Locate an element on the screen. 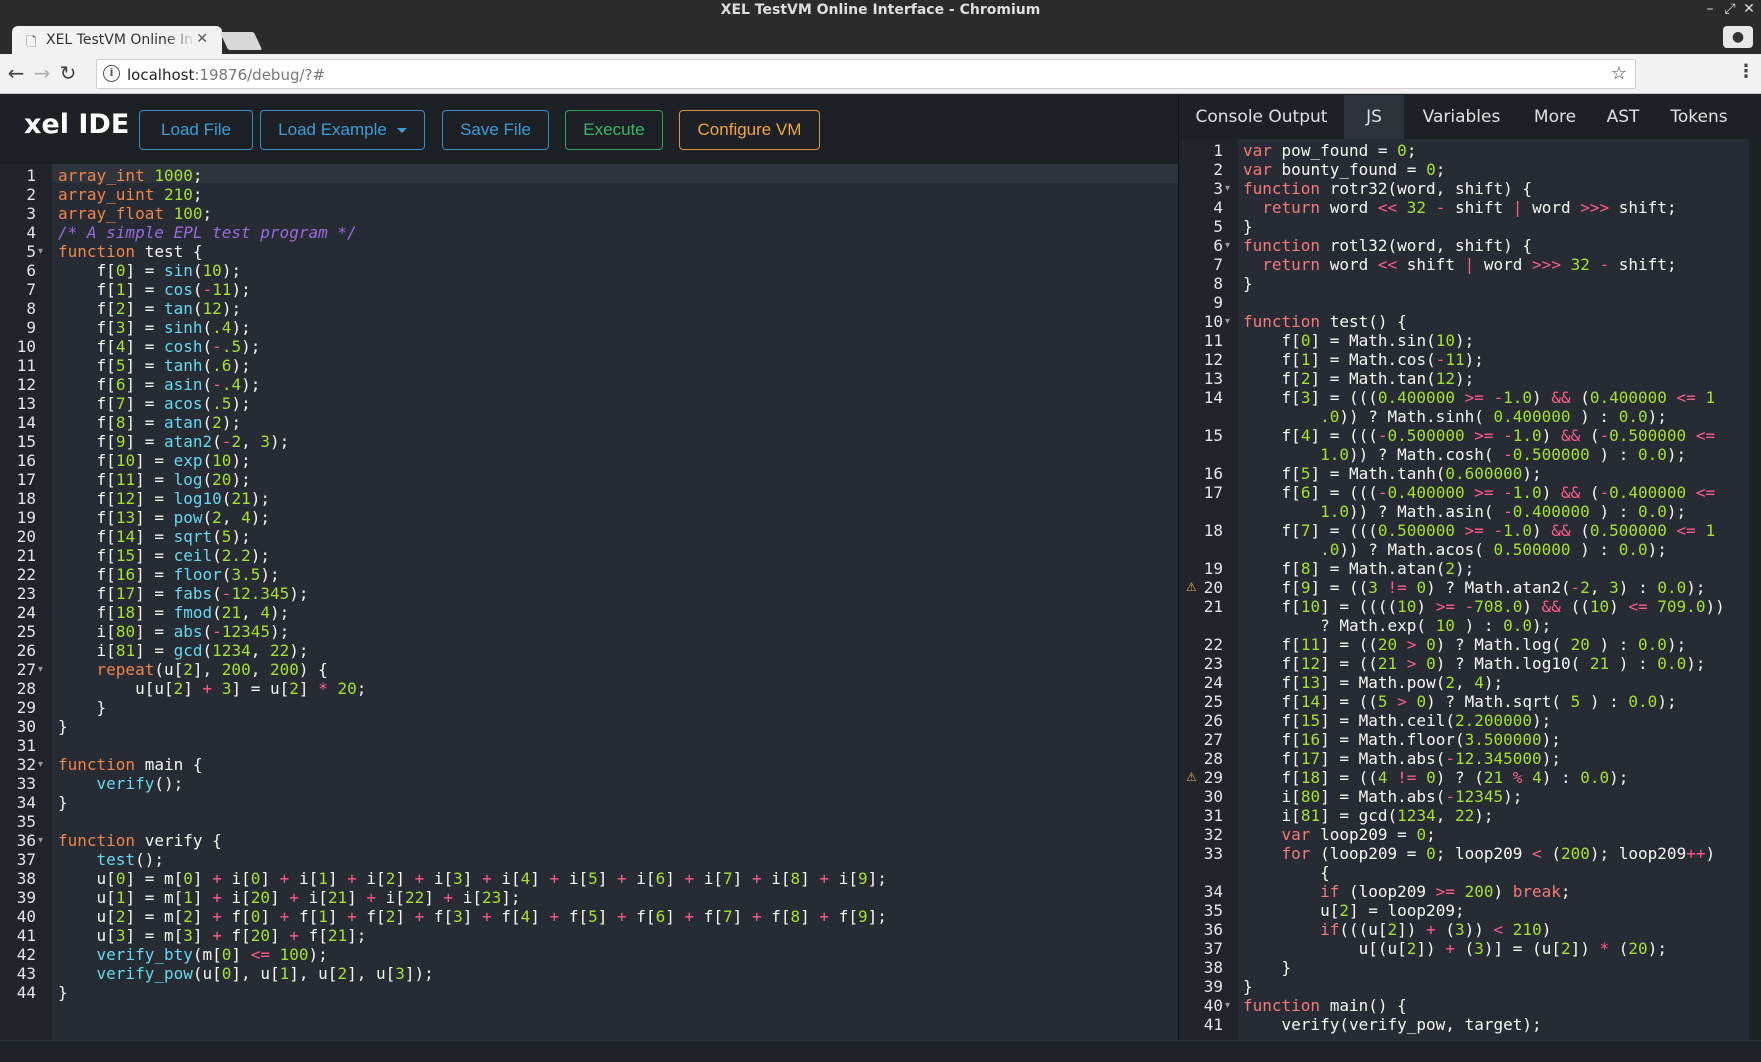  source-code-line: f[18] = fmod(21, 4); is located at coordinates (174, 612).